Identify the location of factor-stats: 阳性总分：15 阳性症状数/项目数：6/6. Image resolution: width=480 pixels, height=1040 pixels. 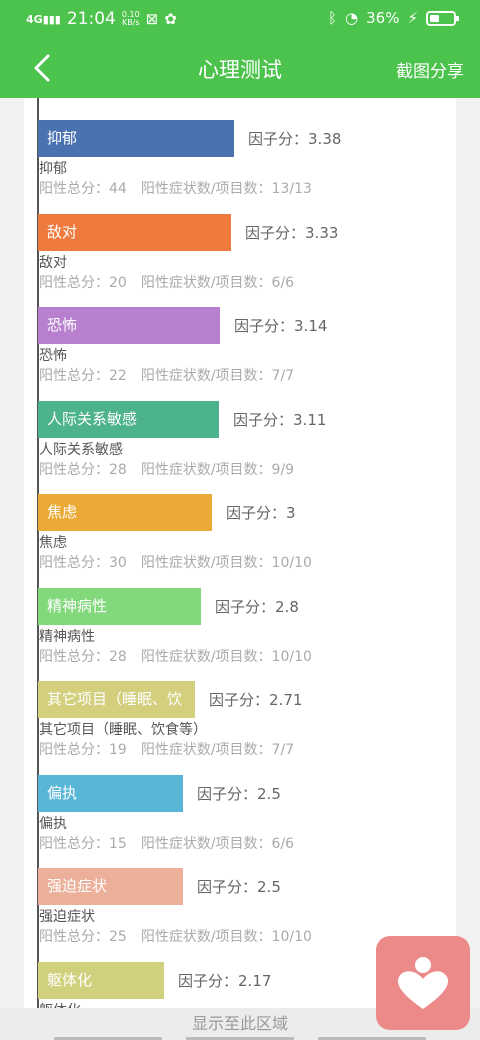
(173, 843).